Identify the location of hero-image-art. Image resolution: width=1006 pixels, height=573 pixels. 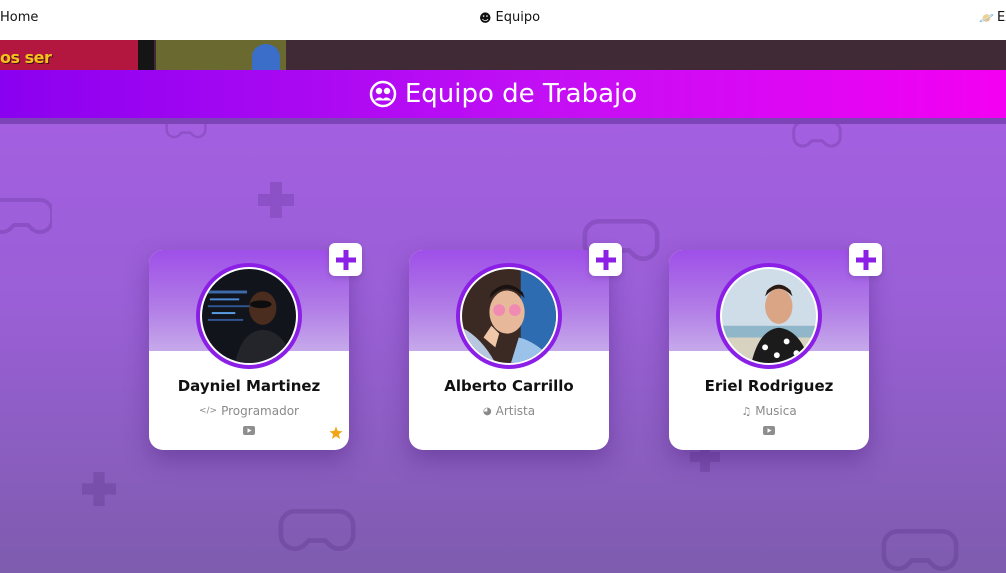
(221, 55).